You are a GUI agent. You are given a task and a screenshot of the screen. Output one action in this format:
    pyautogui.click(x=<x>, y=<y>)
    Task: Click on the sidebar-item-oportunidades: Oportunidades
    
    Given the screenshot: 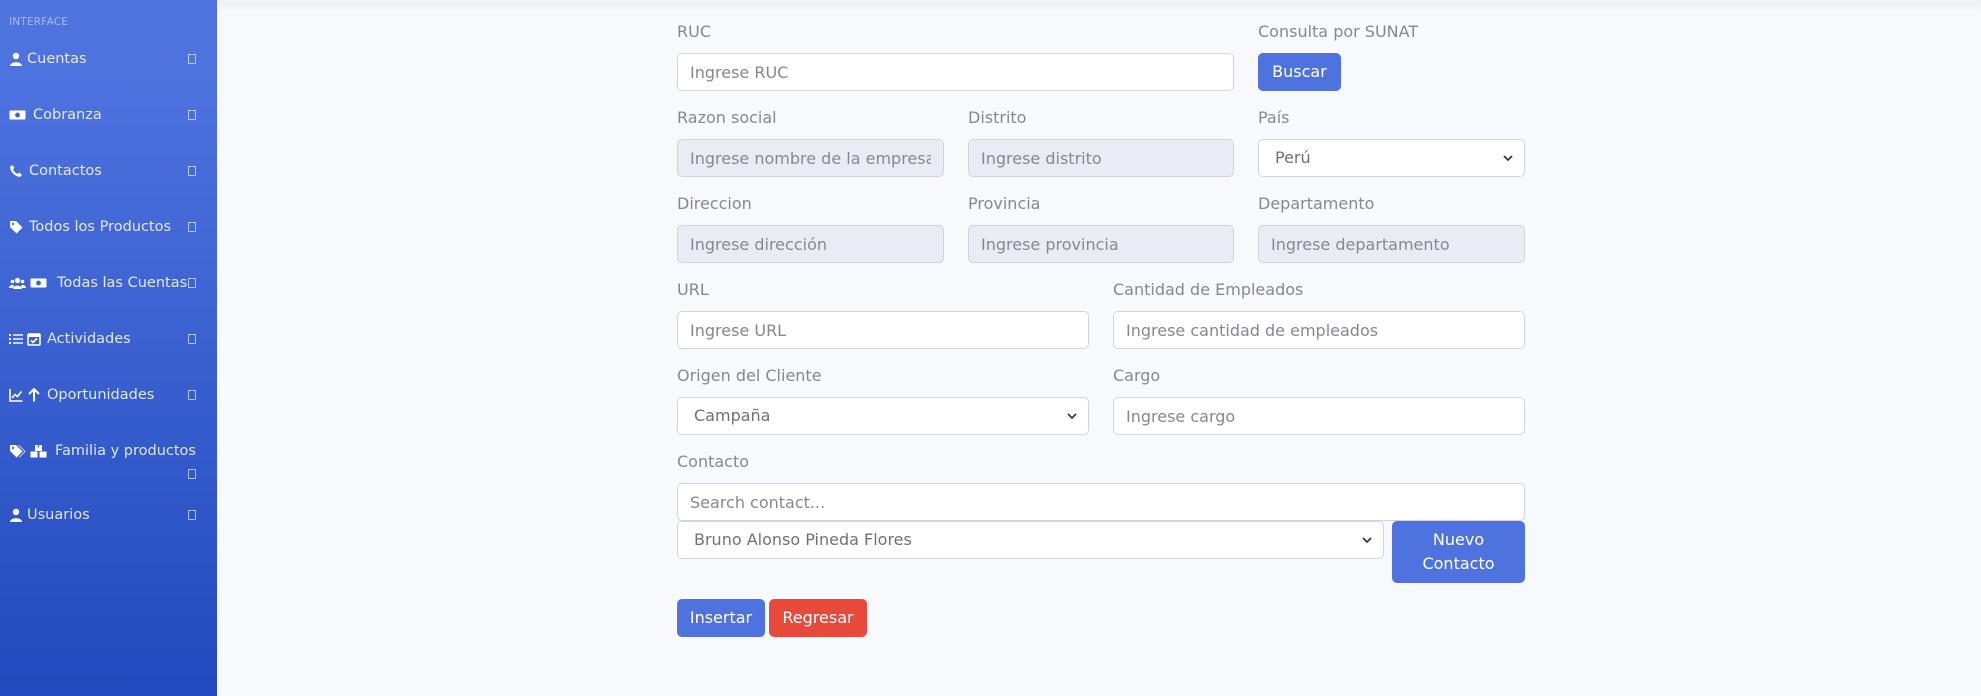 What is the action you would take?
    pyautogui.click(x=108, y=395)
    